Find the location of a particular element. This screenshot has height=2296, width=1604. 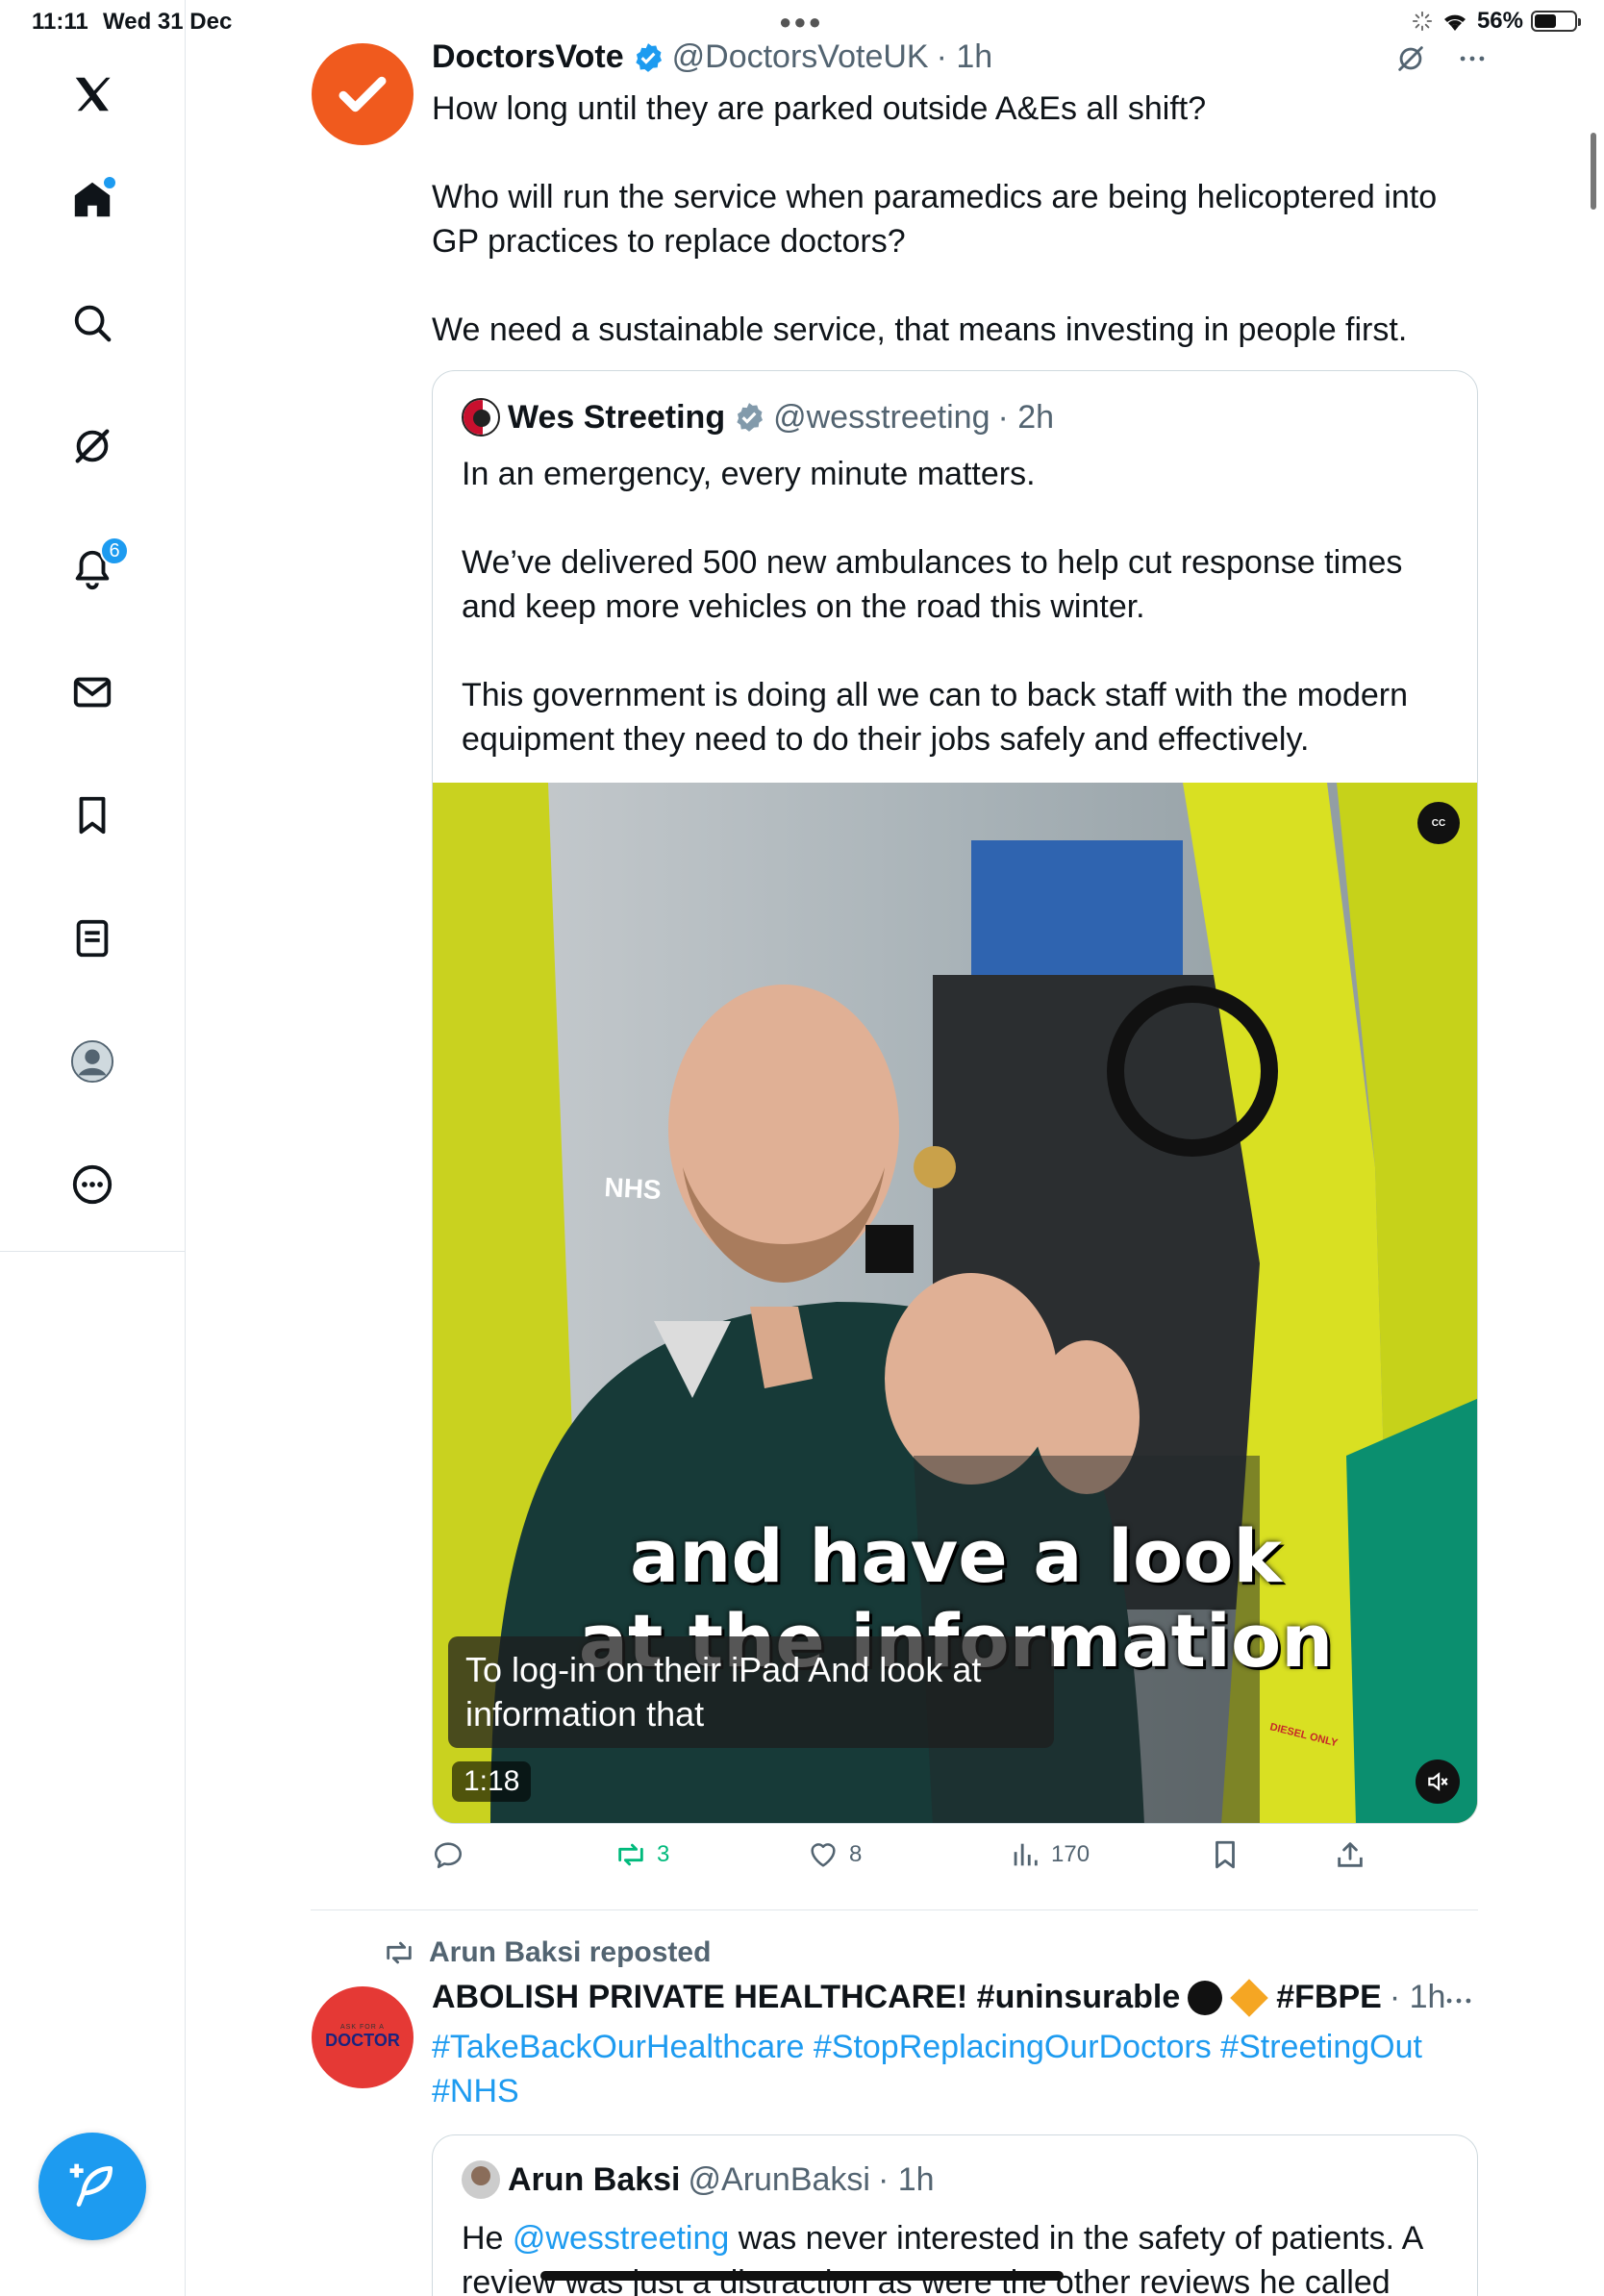

black-circle-emoji-icon is located at coordinates (1205, 1997).